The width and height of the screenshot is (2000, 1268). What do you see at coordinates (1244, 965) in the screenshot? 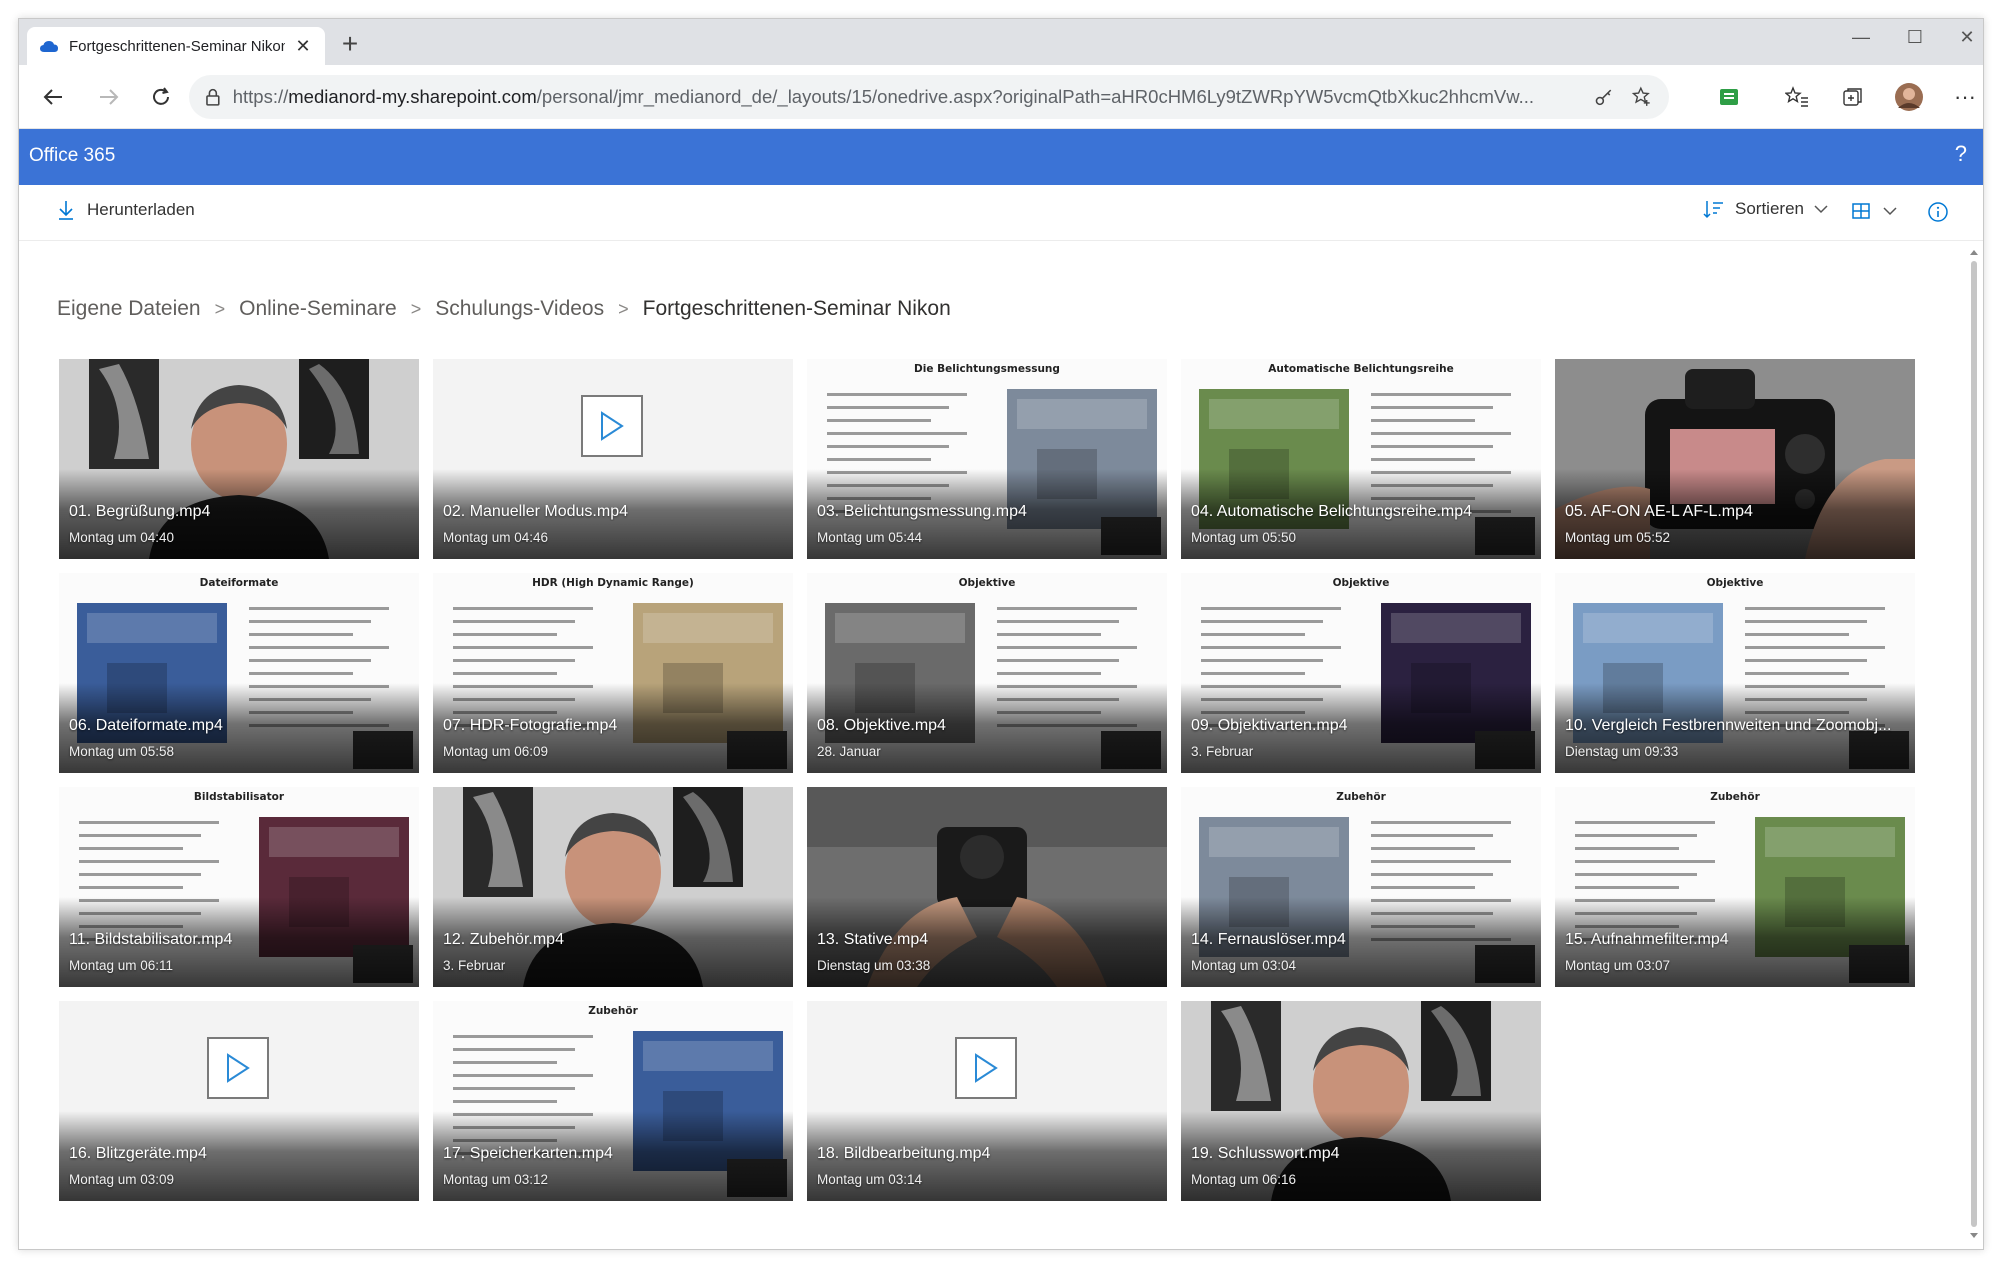
I see `file-modified-date: Montag um 03:04` at bounding box center [1244, 965].